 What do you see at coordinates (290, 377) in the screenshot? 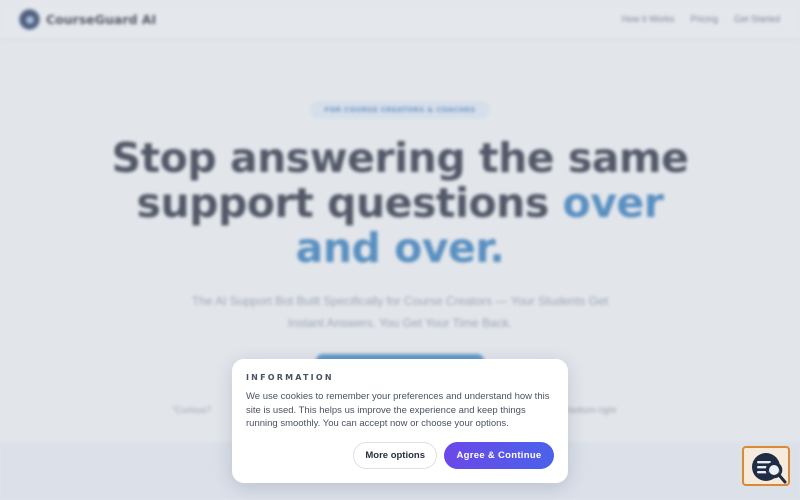
I see `cookie-title: INFORMATION` at bounding box center [290, 377].